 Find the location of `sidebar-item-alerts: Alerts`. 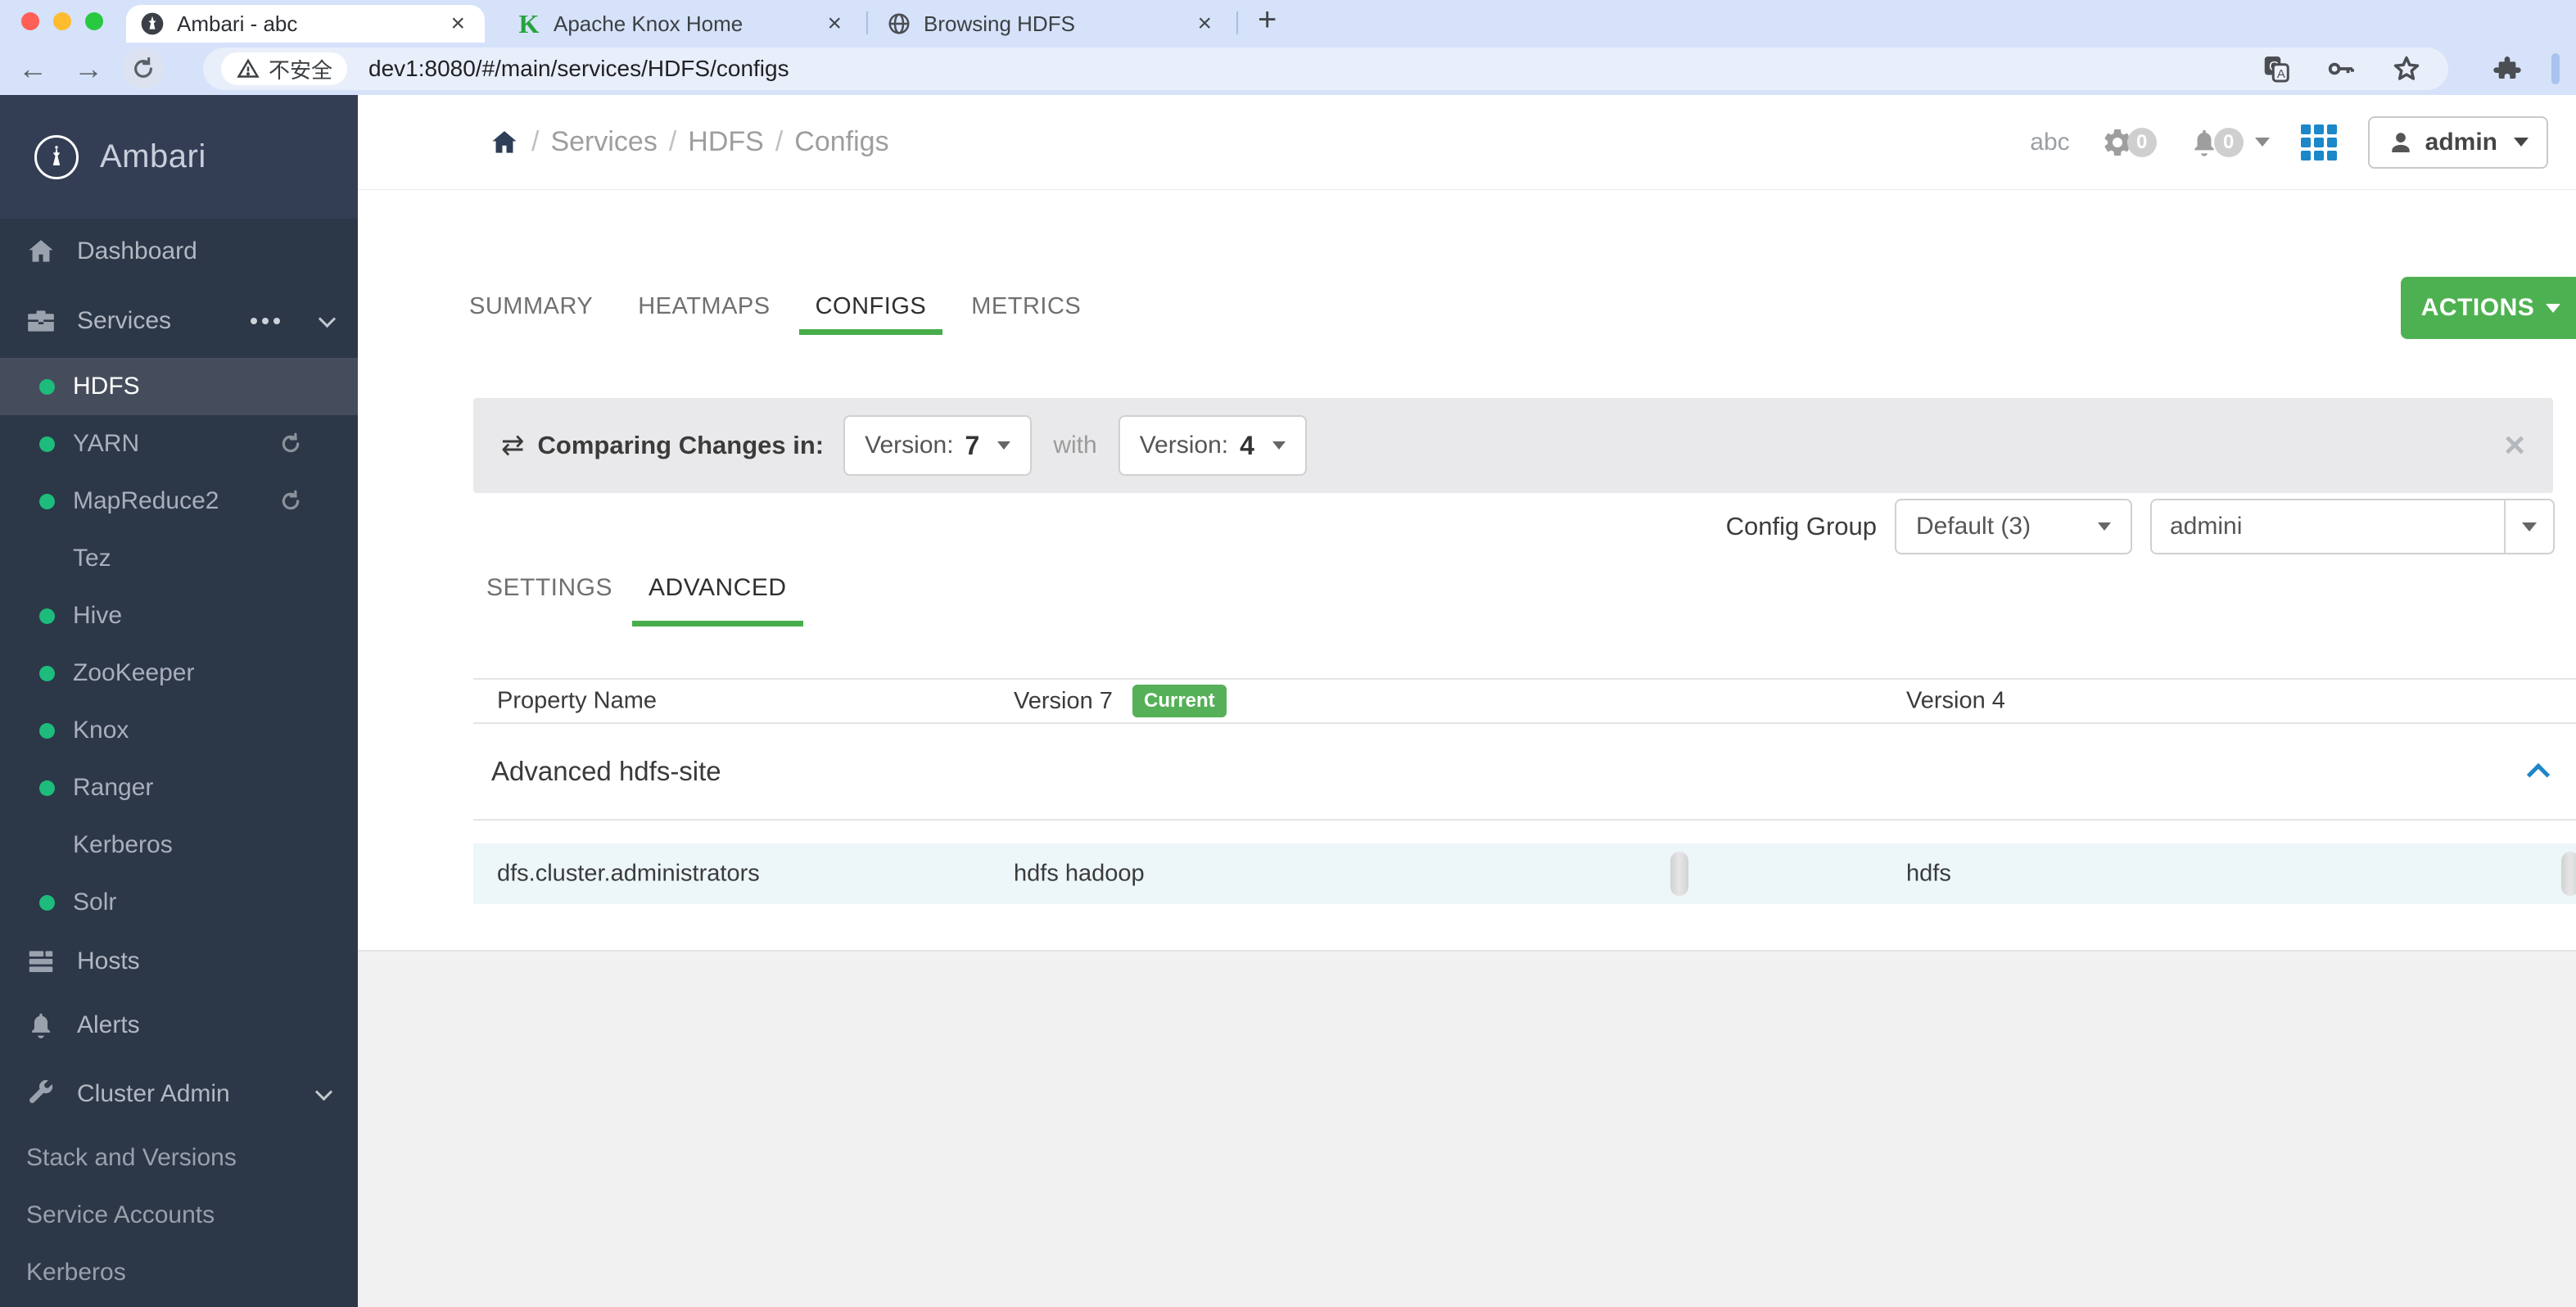

sidebar-item-alerts: Alerts is located at coordinates (179, 1025).